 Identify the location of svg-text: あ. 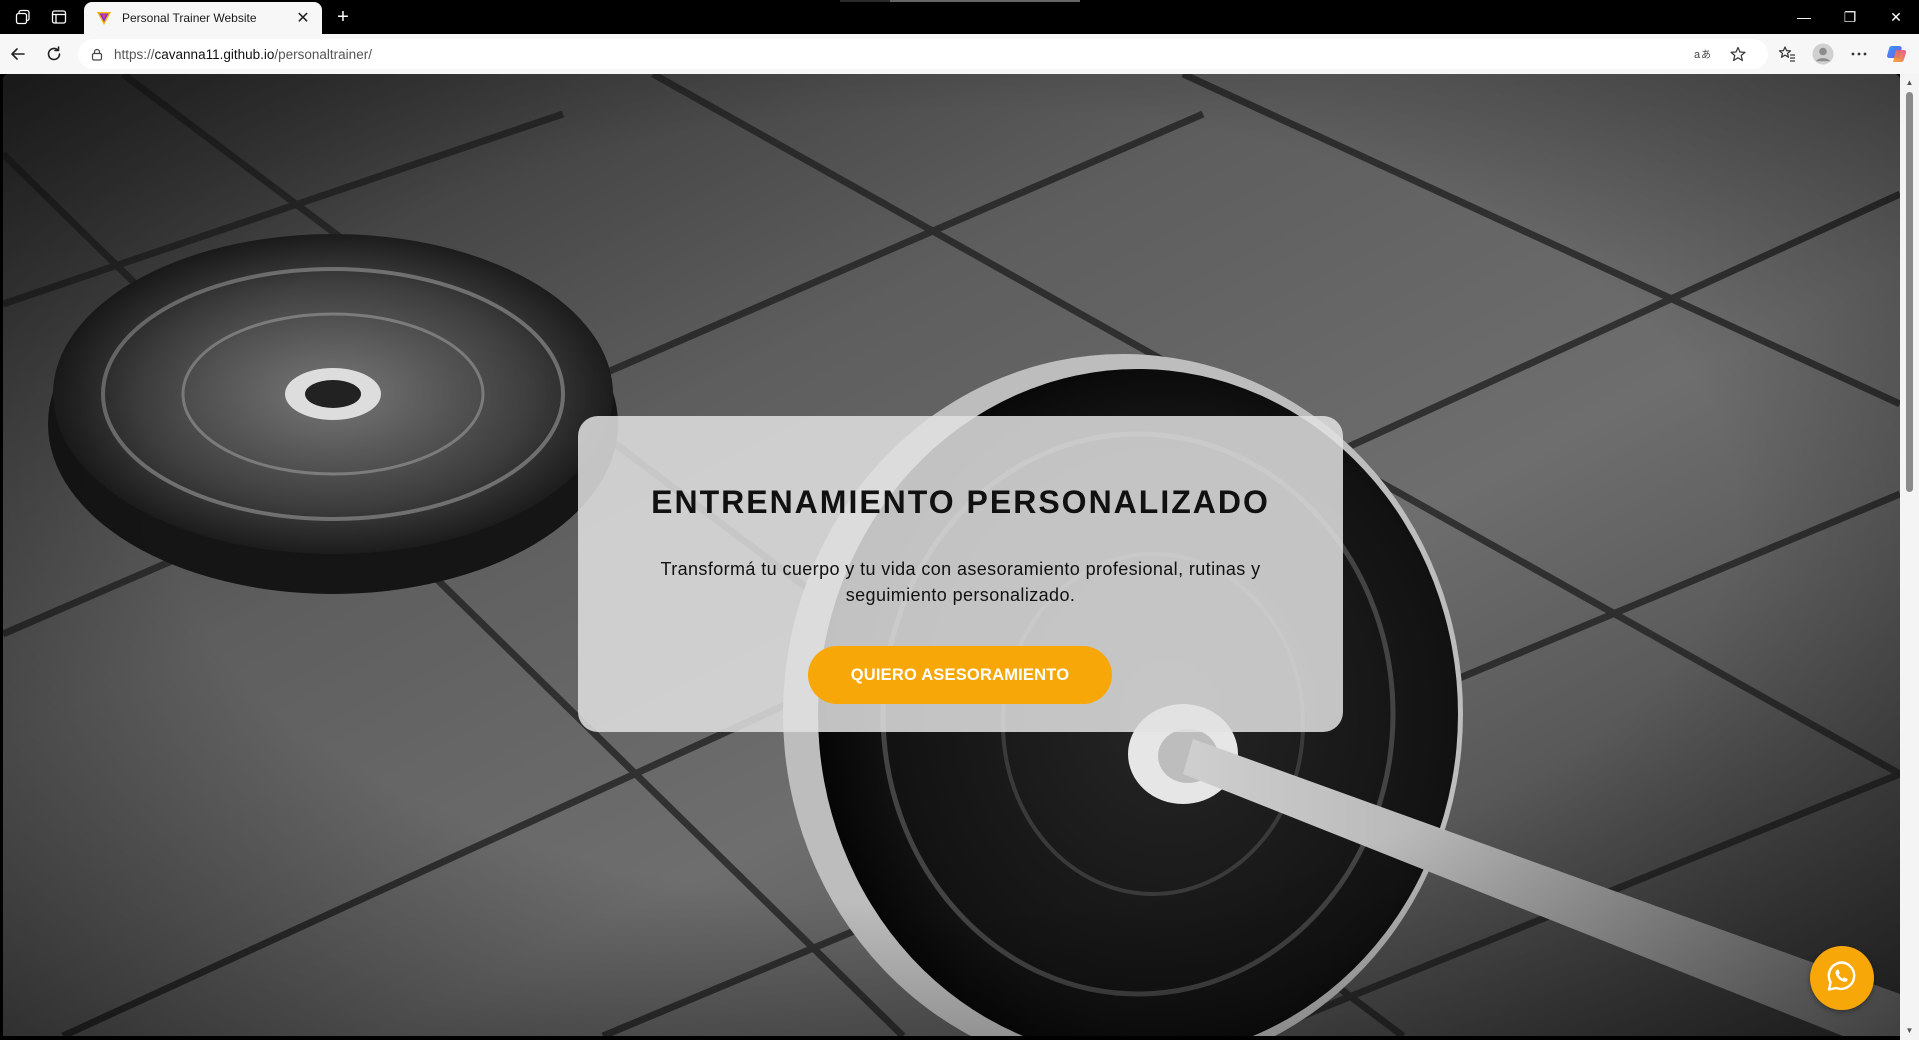
(1706, 55).